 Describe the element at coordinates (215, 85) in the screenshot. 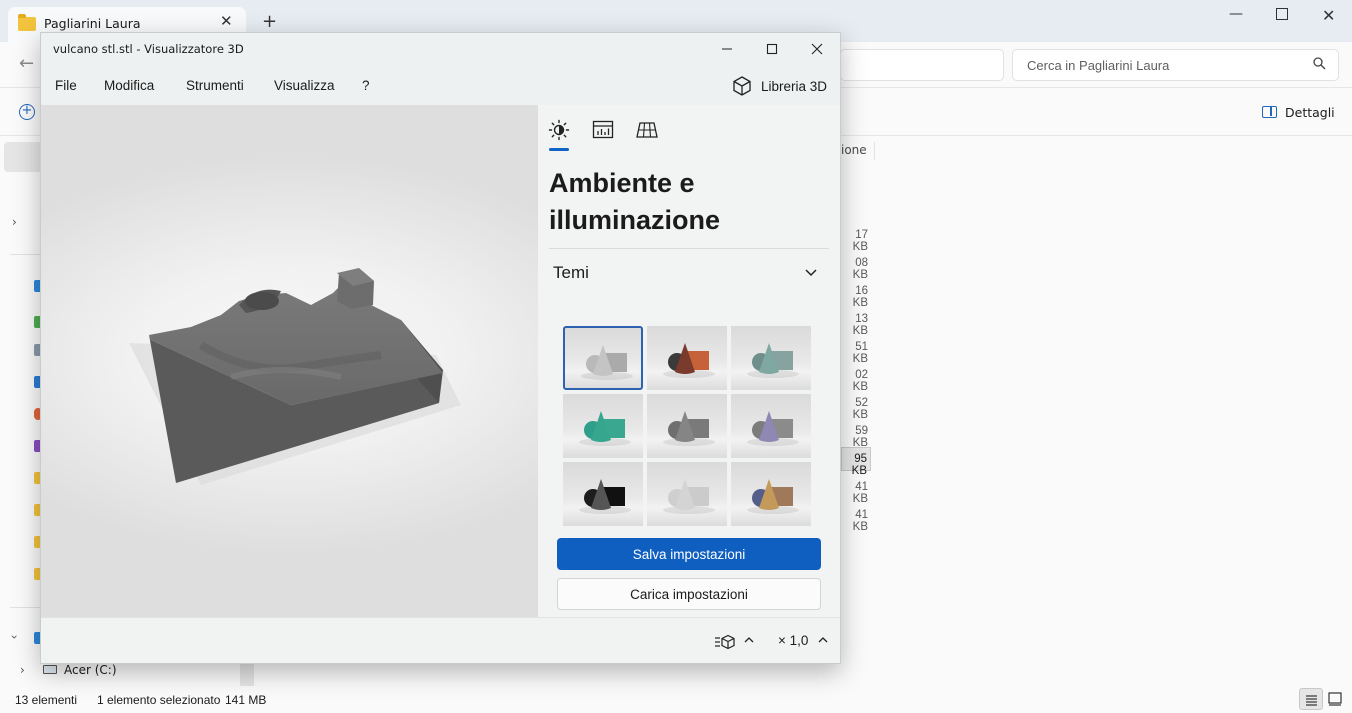

I see `menu-strumenti: Strumenti` at that location.